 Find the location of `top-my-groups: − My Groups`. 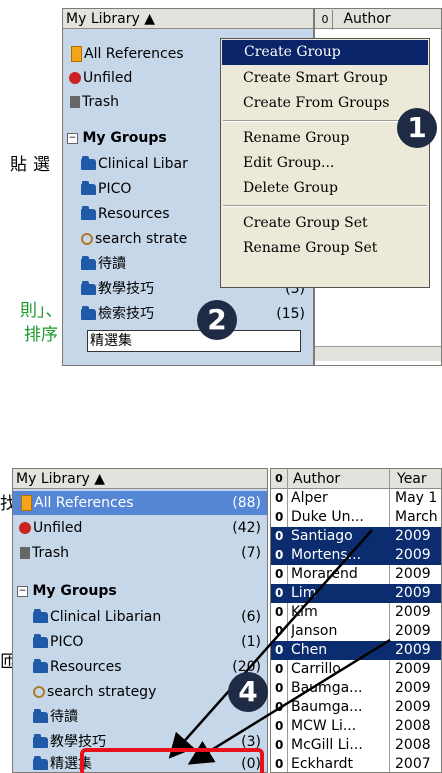

top-my-groups: − My Groups is located at coordinates (115, 138).